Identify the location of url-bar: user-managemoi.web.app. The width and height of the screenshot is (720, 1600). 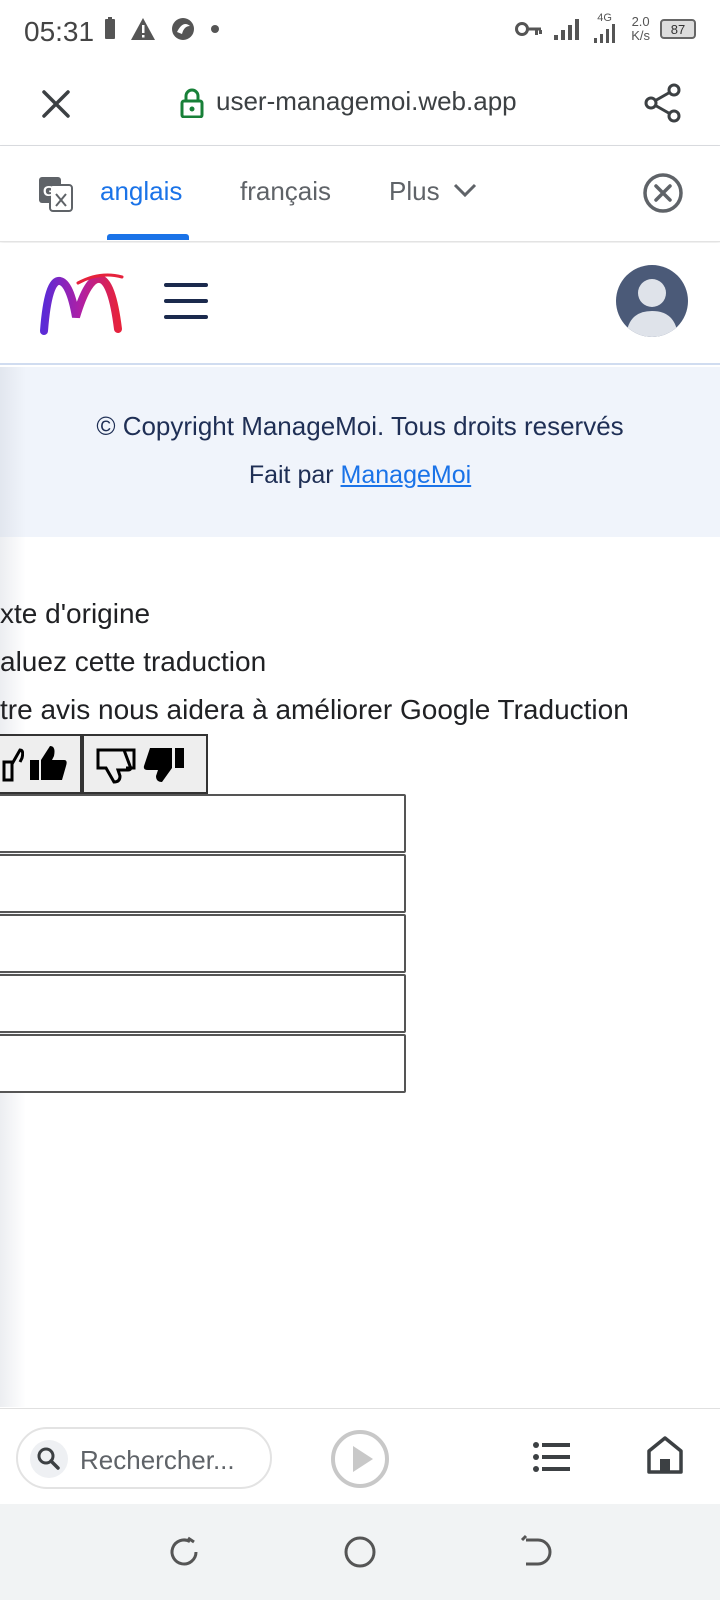
(360, 105).